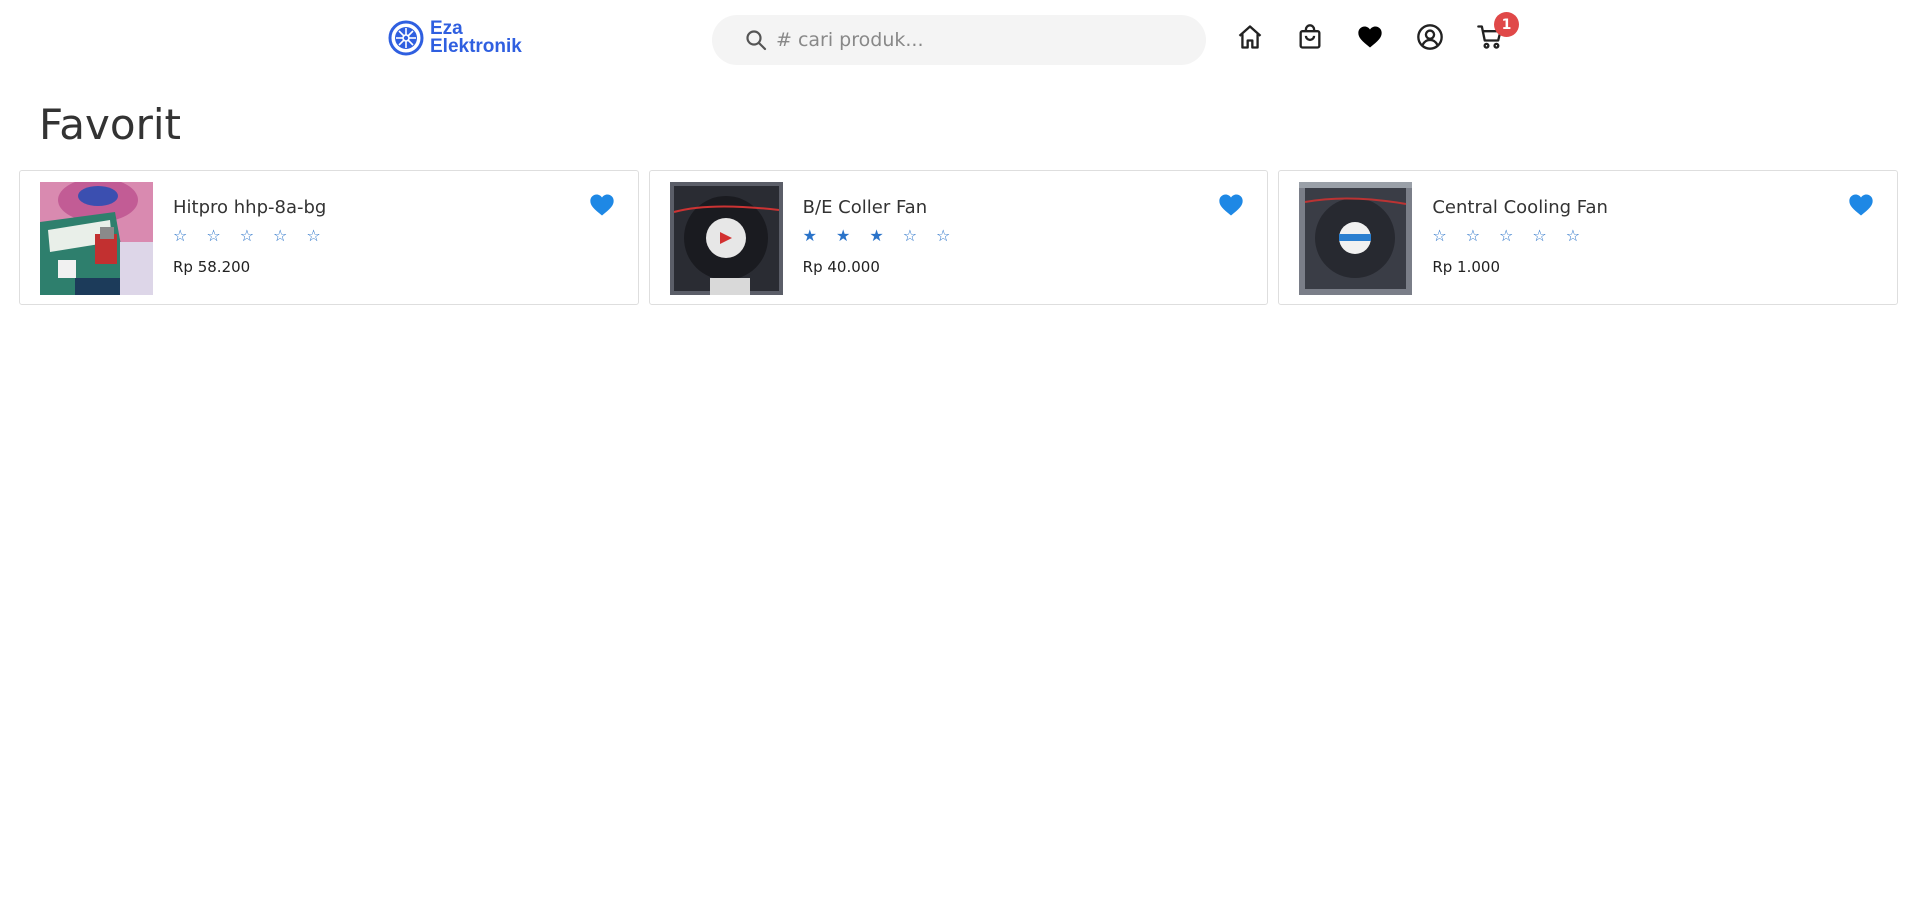 The image size is (1919, 910). Describe the element at coordinates (249, 207) in the screenshot. I see `product-name: Hitpro hhp-8a-bg` at that location.